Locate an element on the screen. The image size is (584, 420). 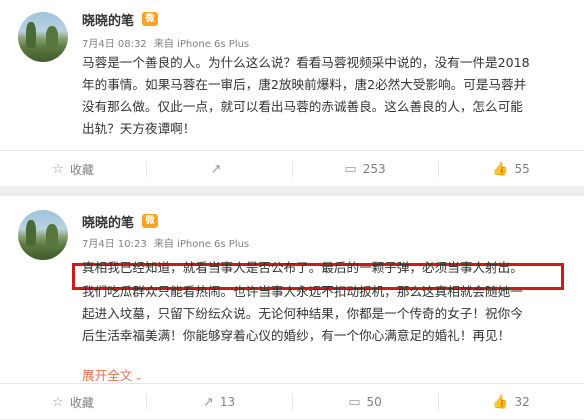
post-meta: 7月4日 08:32 来自 iPhone 6s Plus is located at coordinates (167, 42).